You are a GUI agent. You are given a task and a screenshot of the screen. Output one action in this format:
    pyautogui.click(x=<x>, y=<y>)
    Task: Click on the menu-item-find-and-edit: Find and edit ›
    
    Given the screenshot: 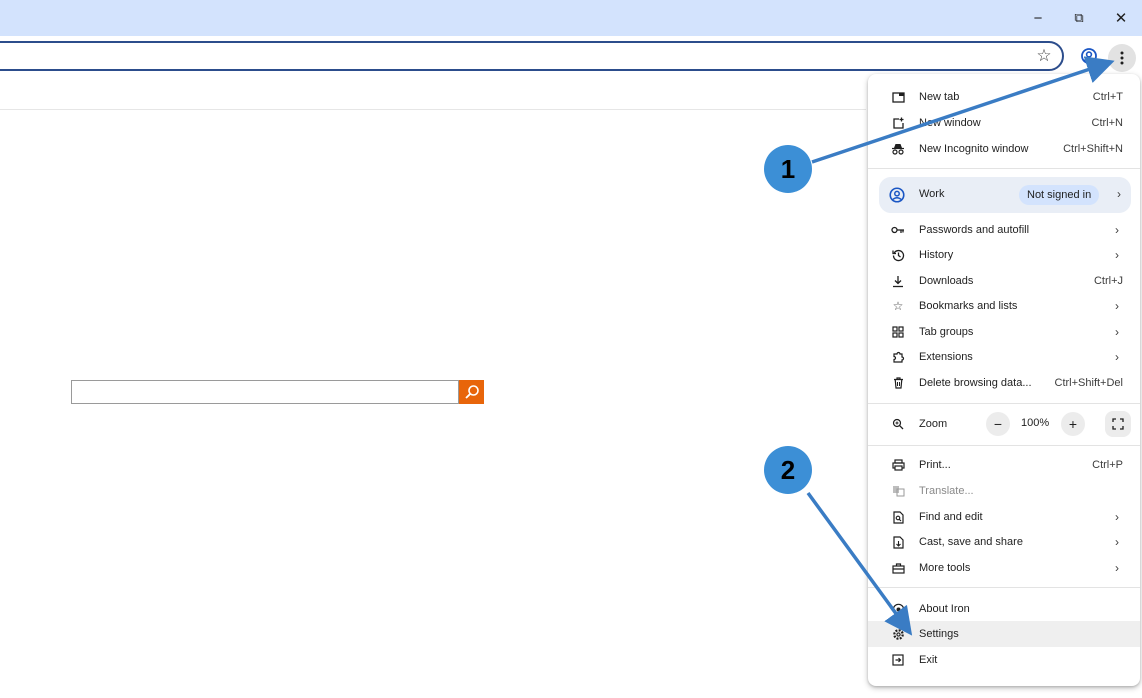 What is the action you would take?
    pyautogui.click(x=1004, y=517)
    